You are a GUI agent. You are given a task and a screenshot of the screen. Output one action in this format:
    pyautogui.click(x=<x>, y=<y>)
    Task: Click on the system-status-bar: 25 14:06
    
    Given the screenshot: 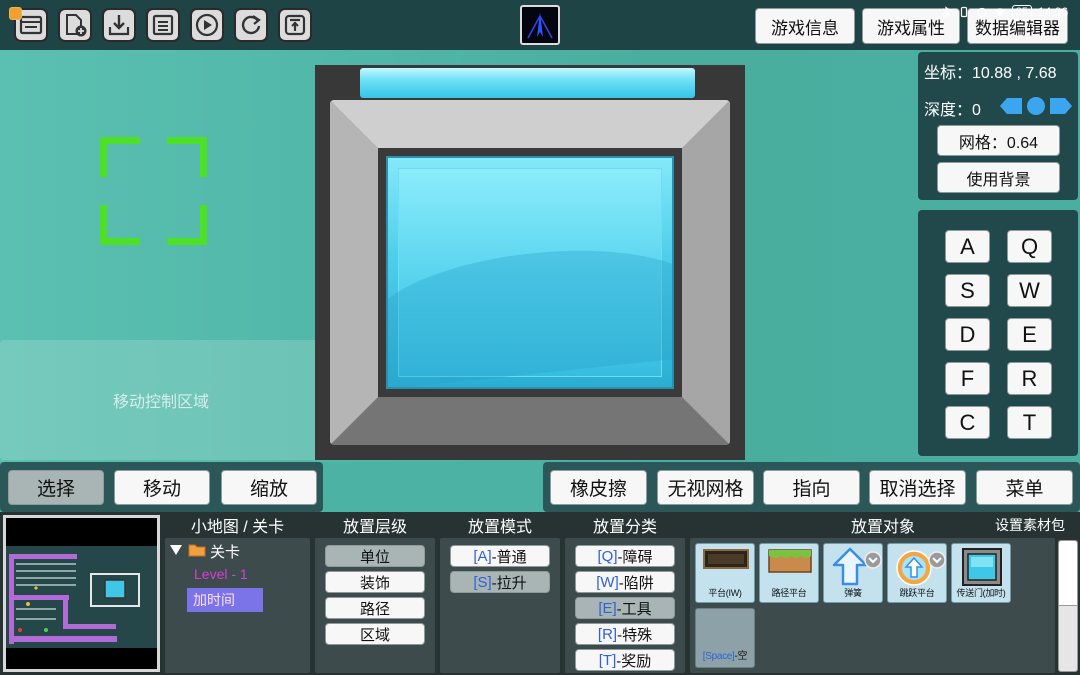 What is the action you would take?
    pyautogui.click(x=1004, y=12)
    